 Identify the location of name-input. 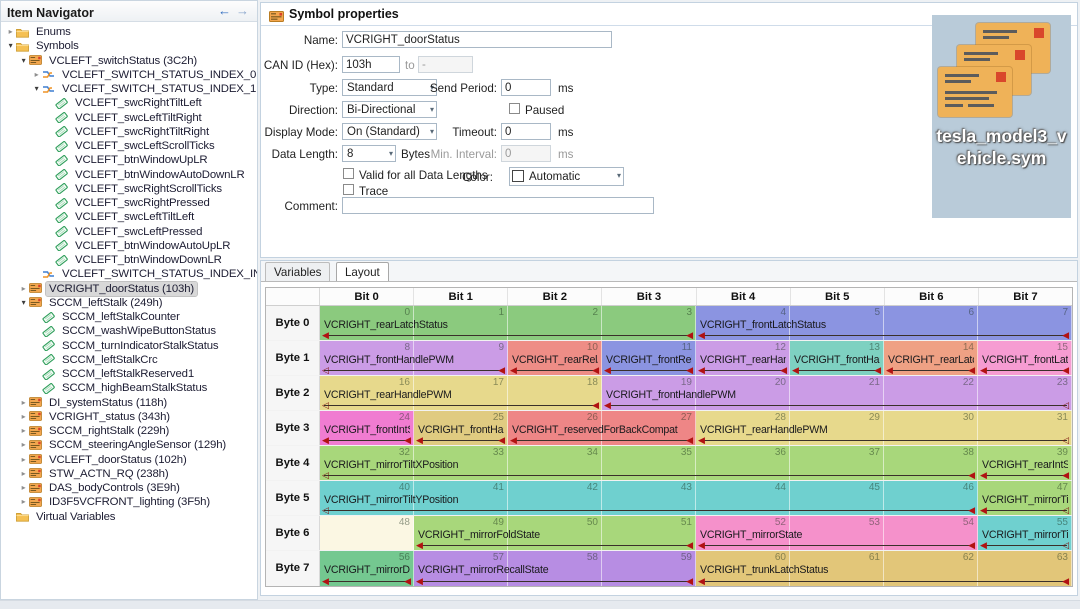
(477, 39).